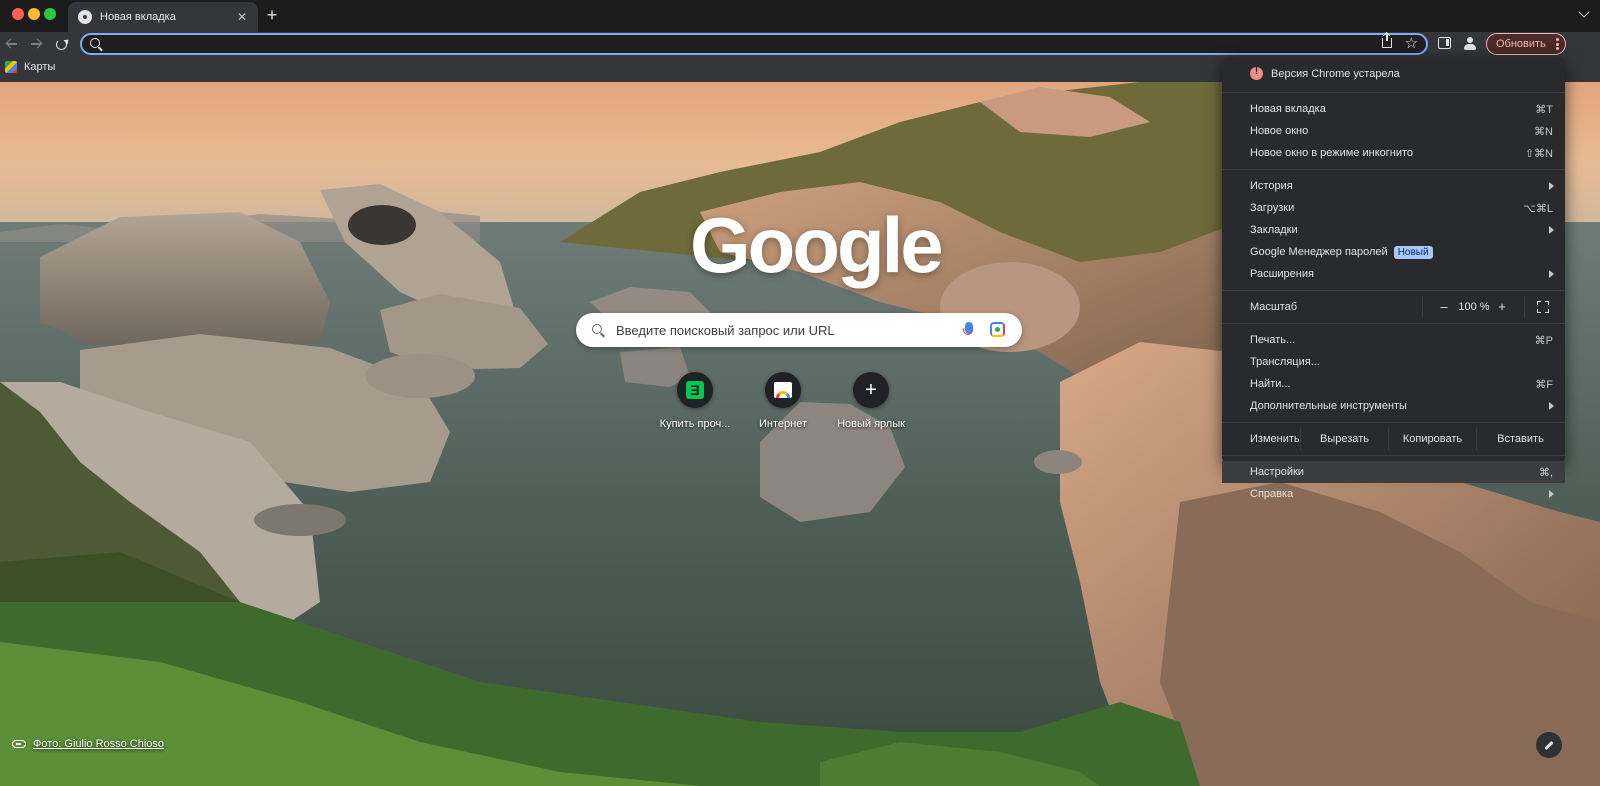 Image resolution: width=1600 pixels, height=786 pixels. What do you see at coordinates (272, 16) in the screenshot?
I see `new-tab-button: +` at bounding box center [272, 16].